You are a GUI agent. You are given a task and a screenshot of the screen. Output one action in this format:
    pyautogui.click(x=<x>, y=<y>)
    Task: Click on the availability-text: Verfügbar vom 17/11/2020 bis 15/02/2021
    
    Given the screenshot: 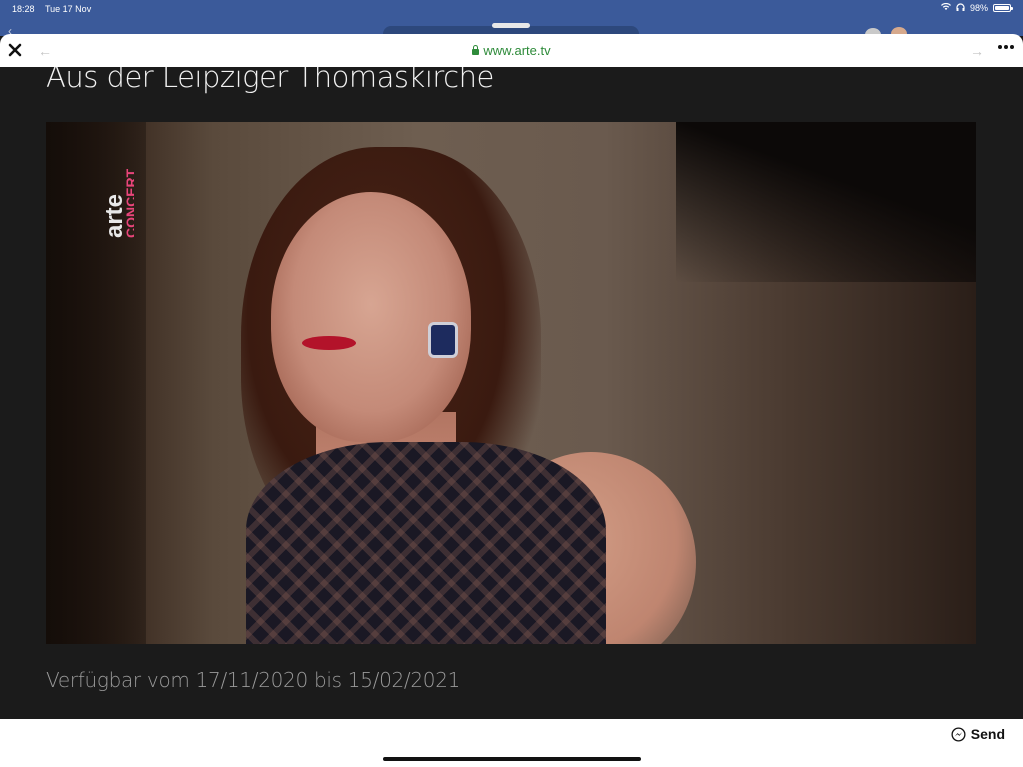 What is the action you would take?
    pyautogui.click(x=253, y=680)
    